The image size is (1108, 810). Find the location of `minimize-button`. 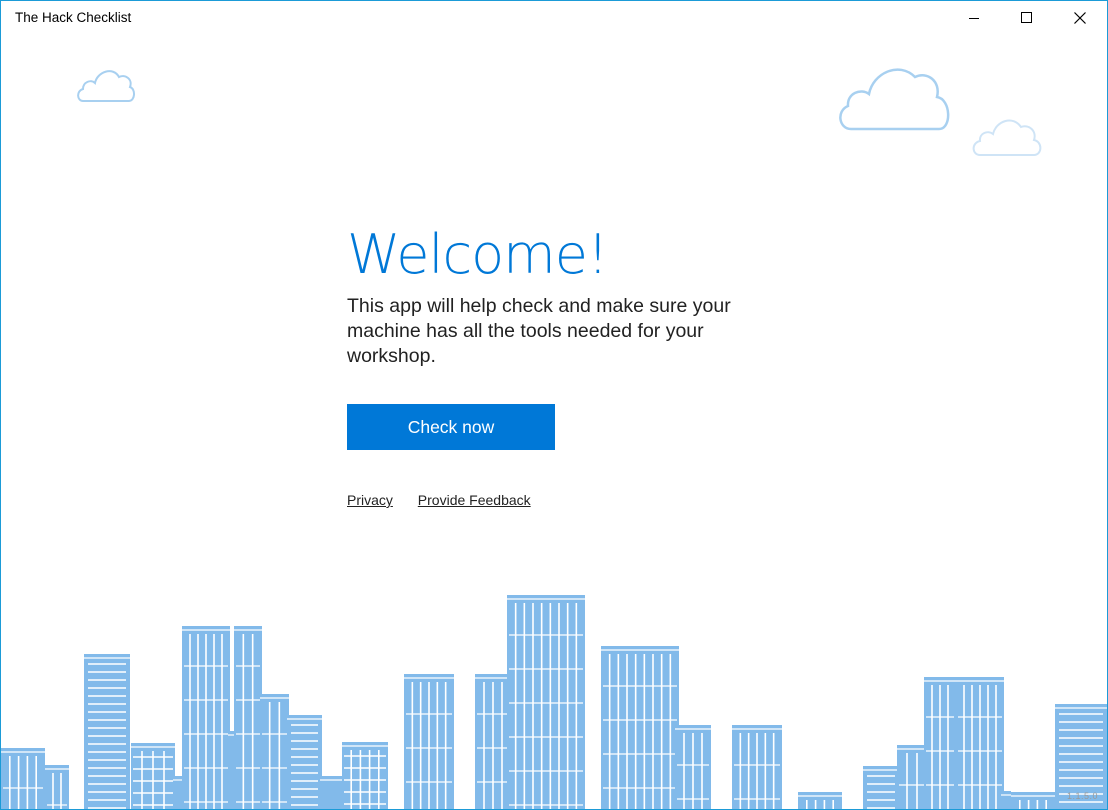

minimize-button is located at coordinates (974, 18).